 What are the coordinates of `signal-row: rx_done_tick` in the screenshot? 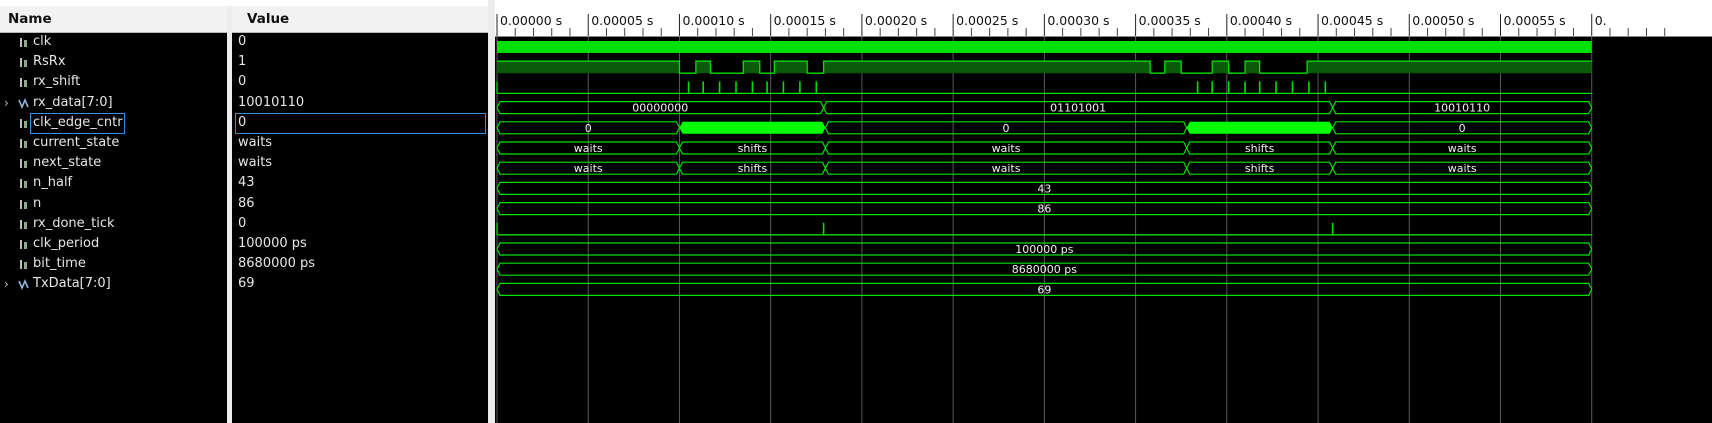 It's located at (113, 224).